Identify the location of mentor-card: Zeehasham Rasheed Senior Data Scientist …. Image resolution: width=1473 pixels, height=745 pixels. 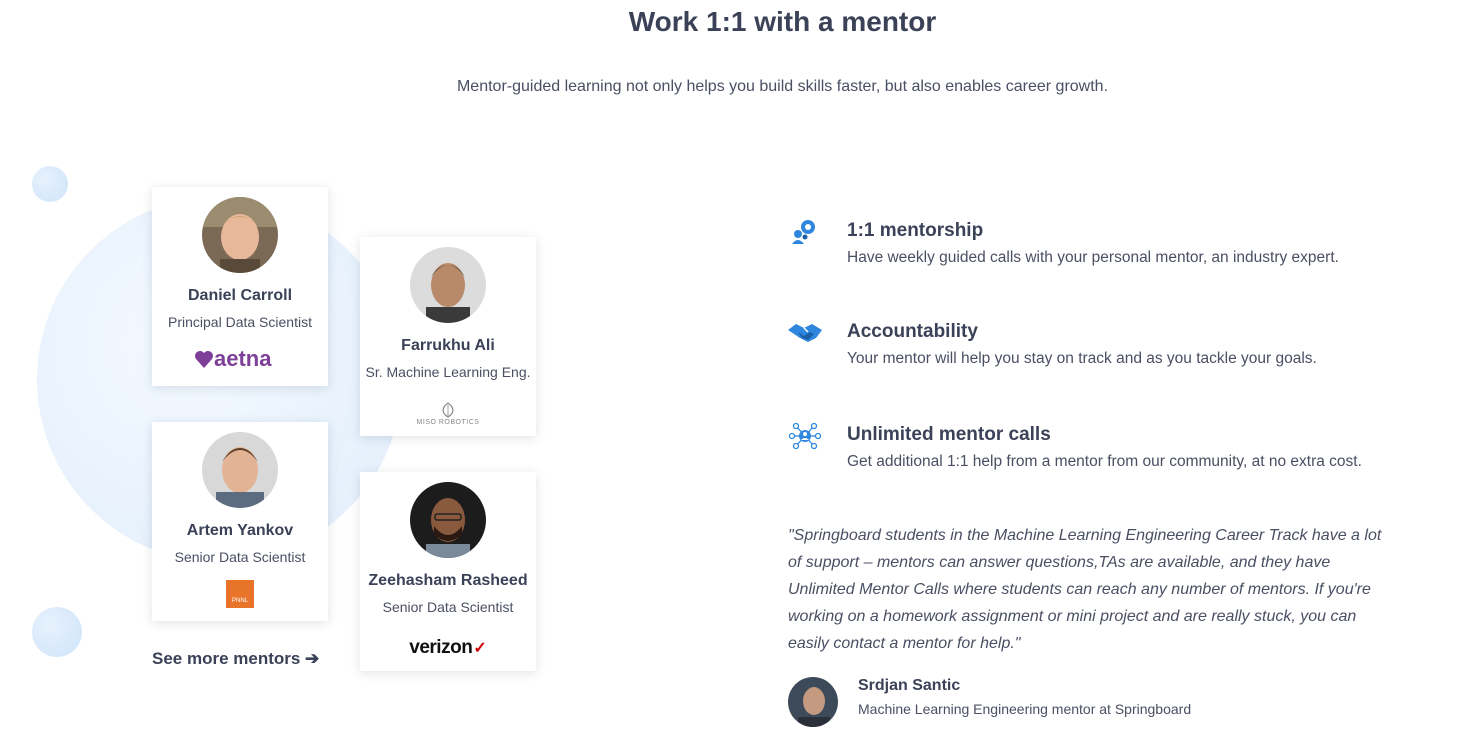
(448, 571).